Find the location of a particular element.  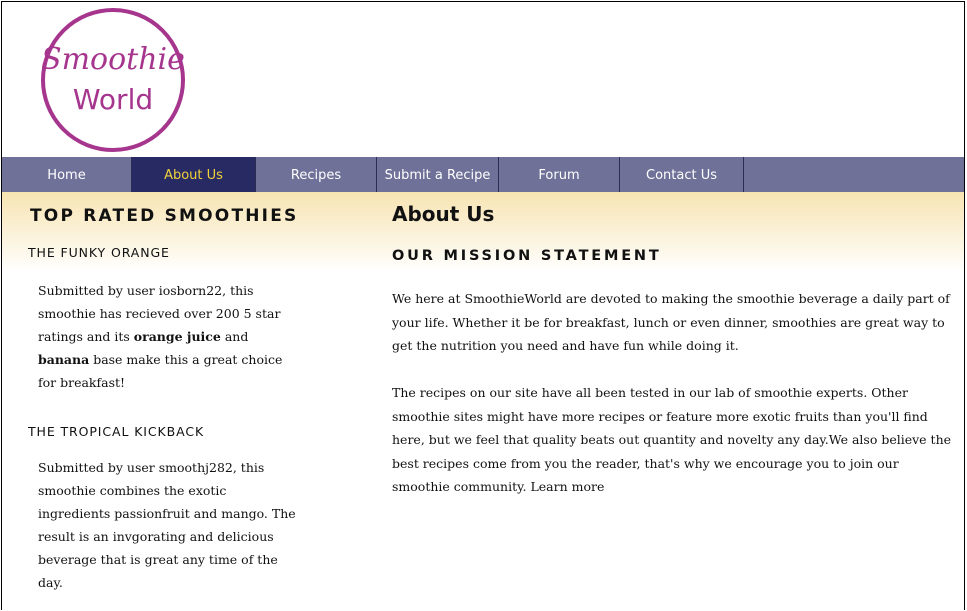

nav-about-us: About Us is located at coordinates (194, 174).